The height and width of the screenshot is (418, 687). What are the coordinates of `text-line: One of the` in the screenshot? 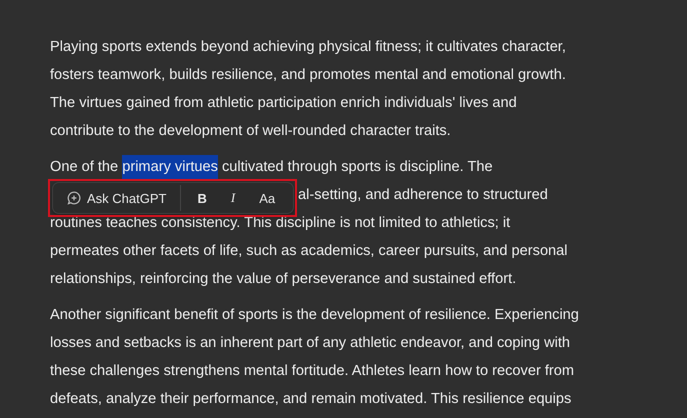 It's located at (85, 167).